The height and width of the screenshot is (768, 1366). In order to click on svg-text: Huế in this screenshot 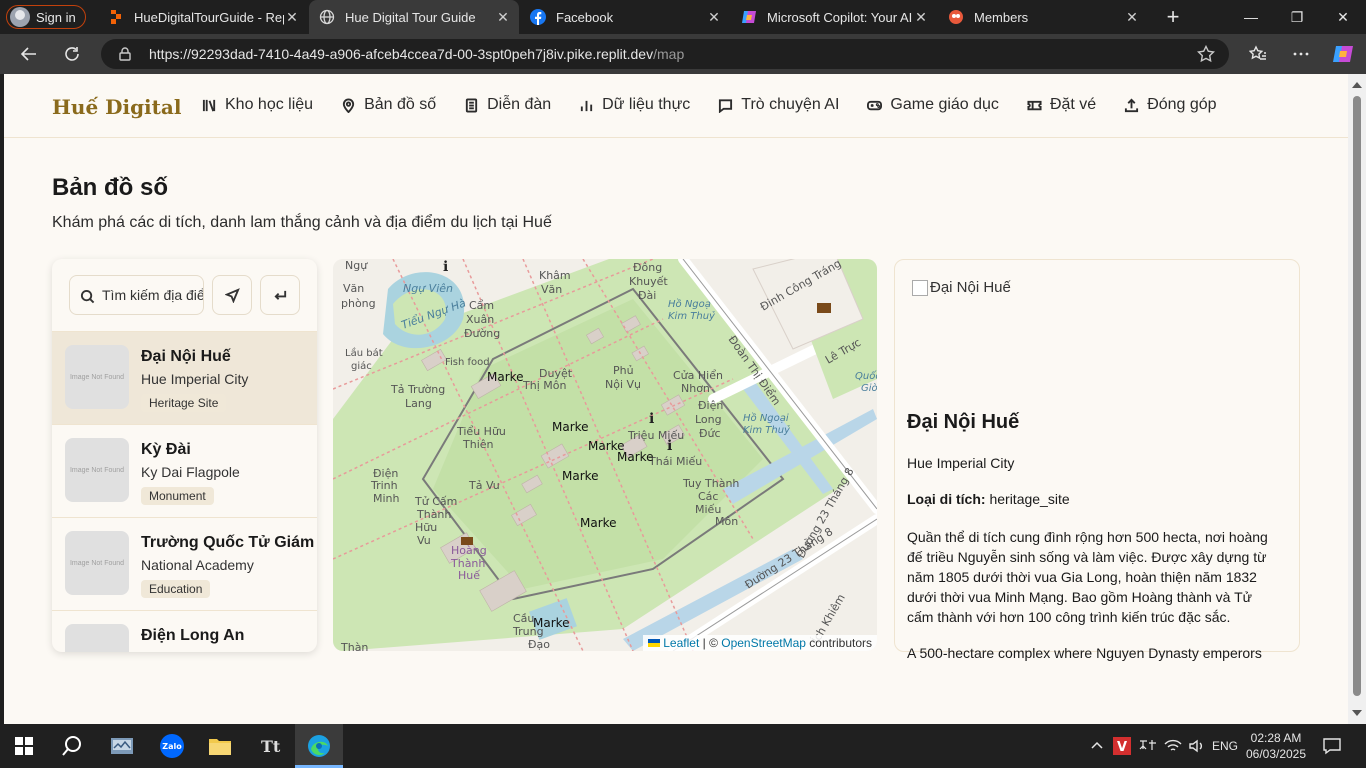, I will do `click(469, 575)`.